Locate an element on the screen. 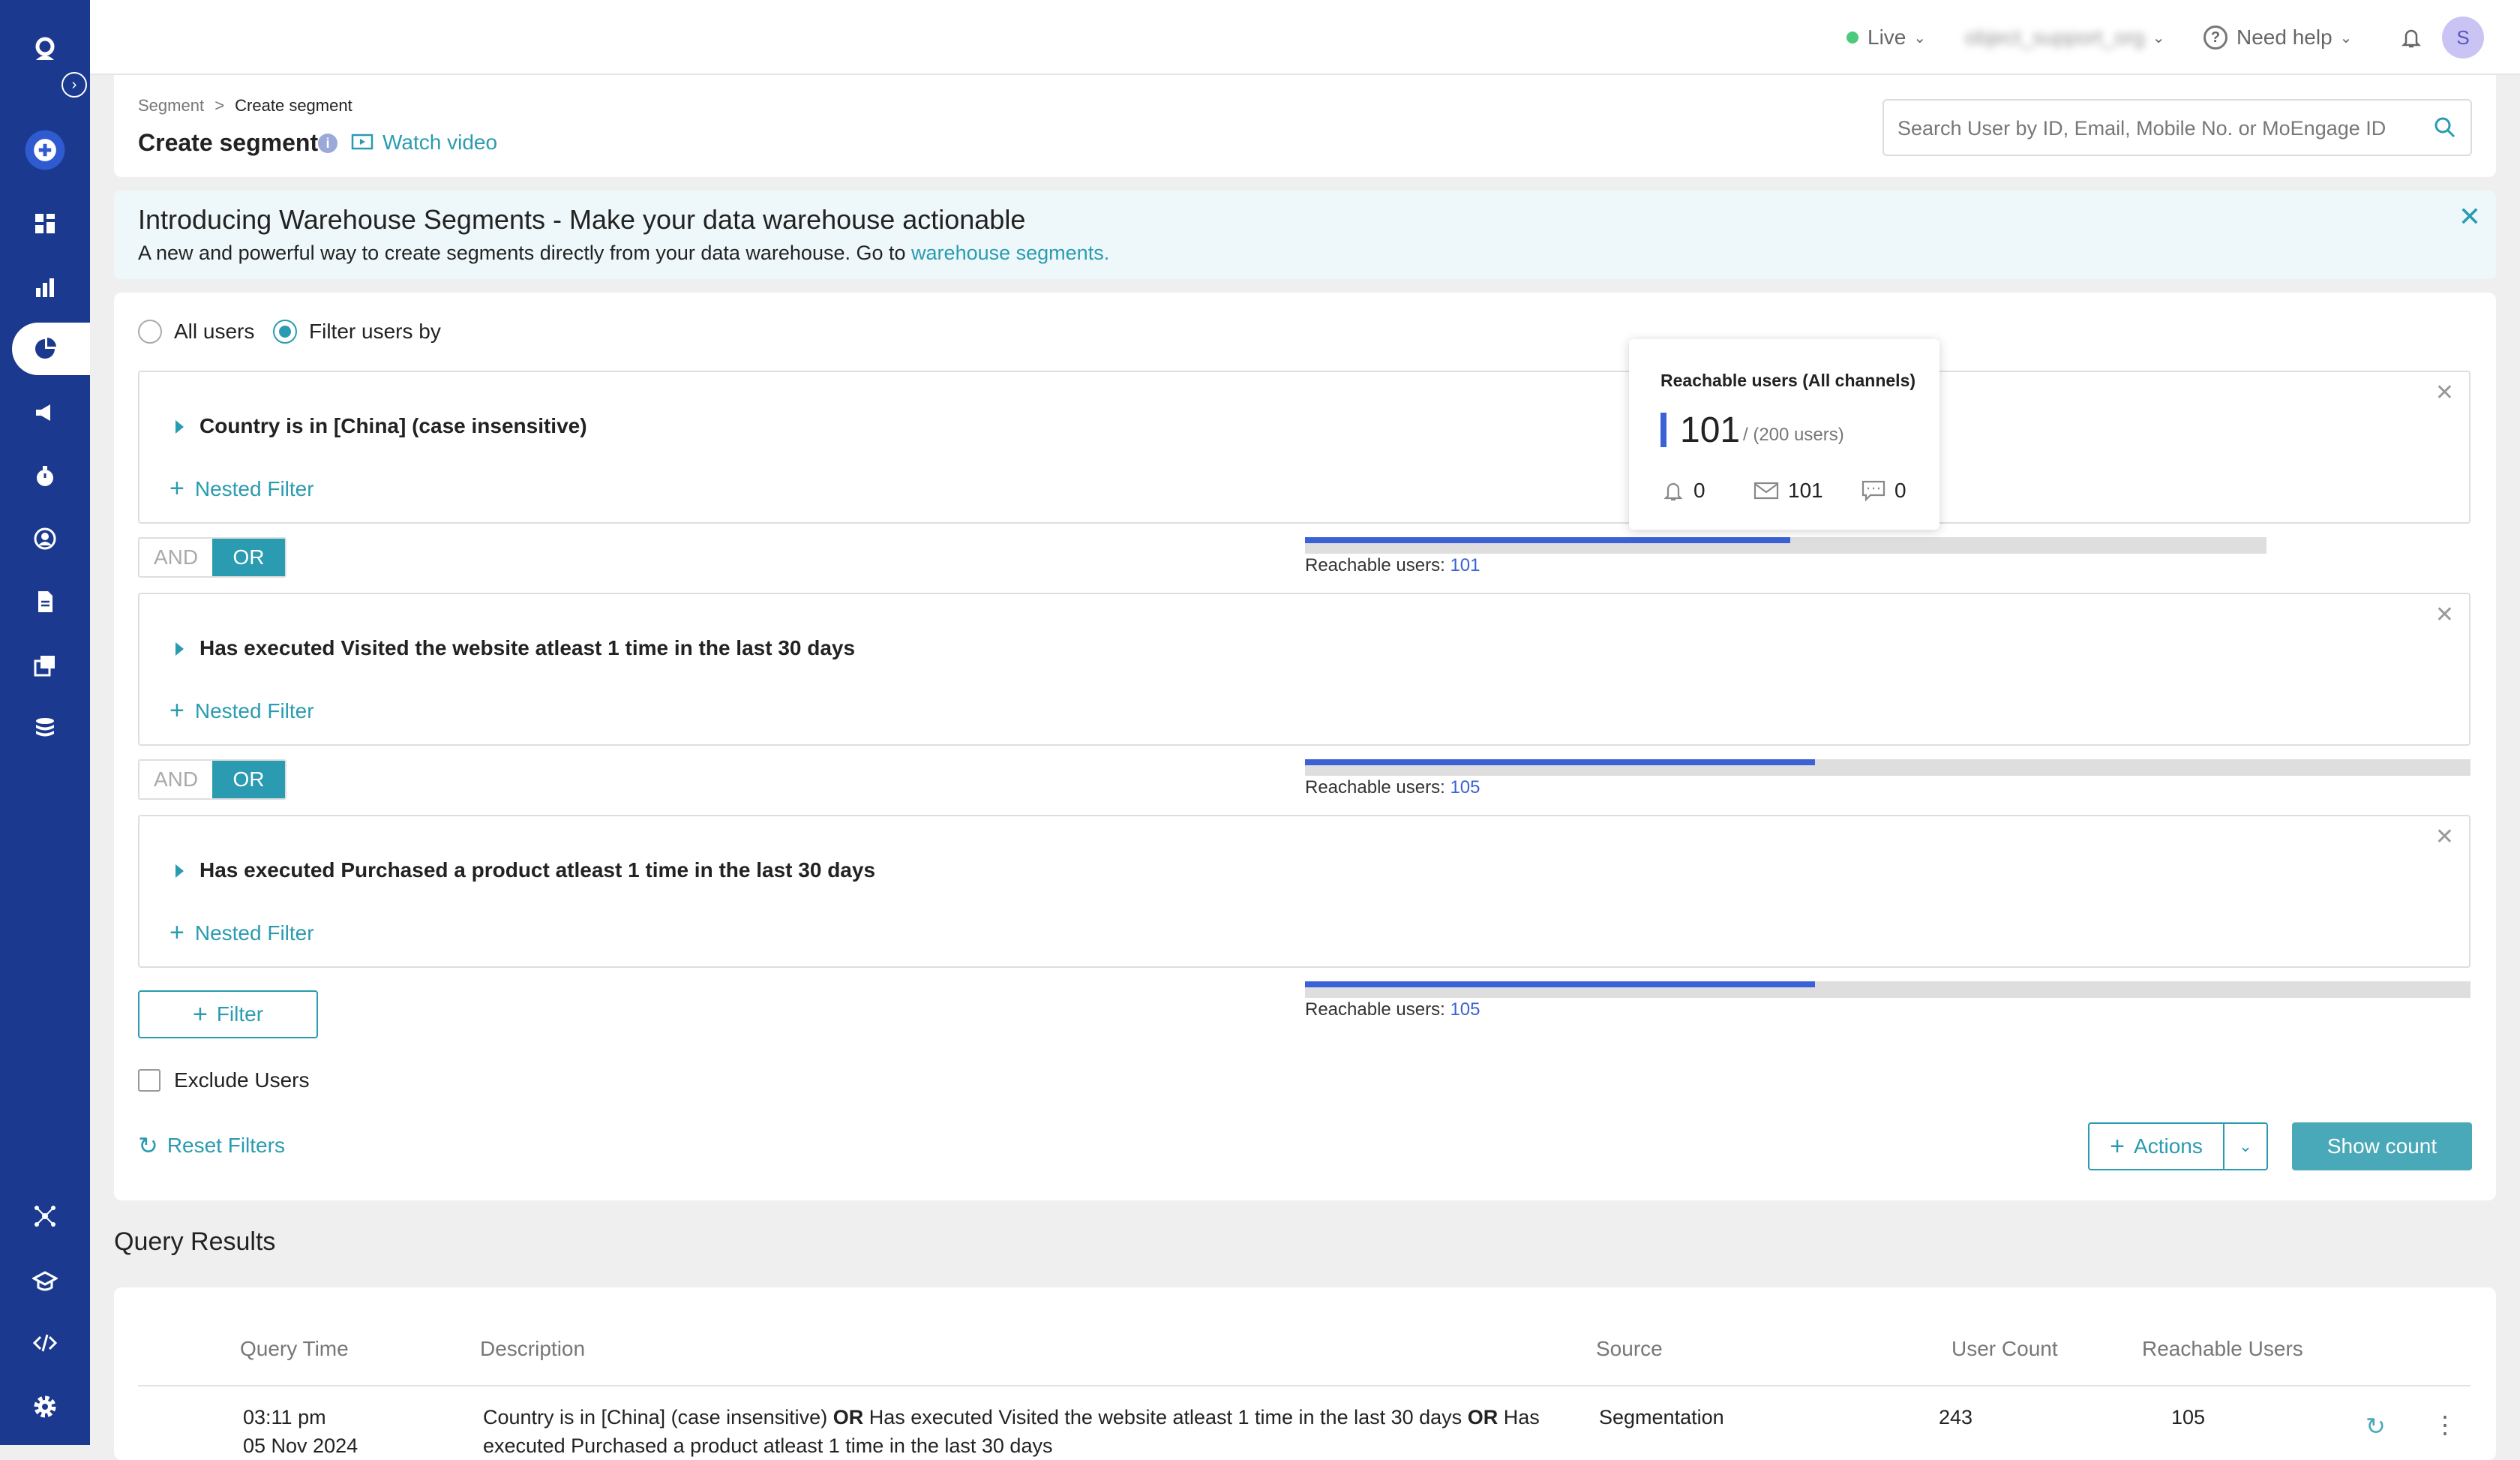 The image size is (2520, 1460). radio-filter-users: Filter users by is located at coordinates (357, 332).